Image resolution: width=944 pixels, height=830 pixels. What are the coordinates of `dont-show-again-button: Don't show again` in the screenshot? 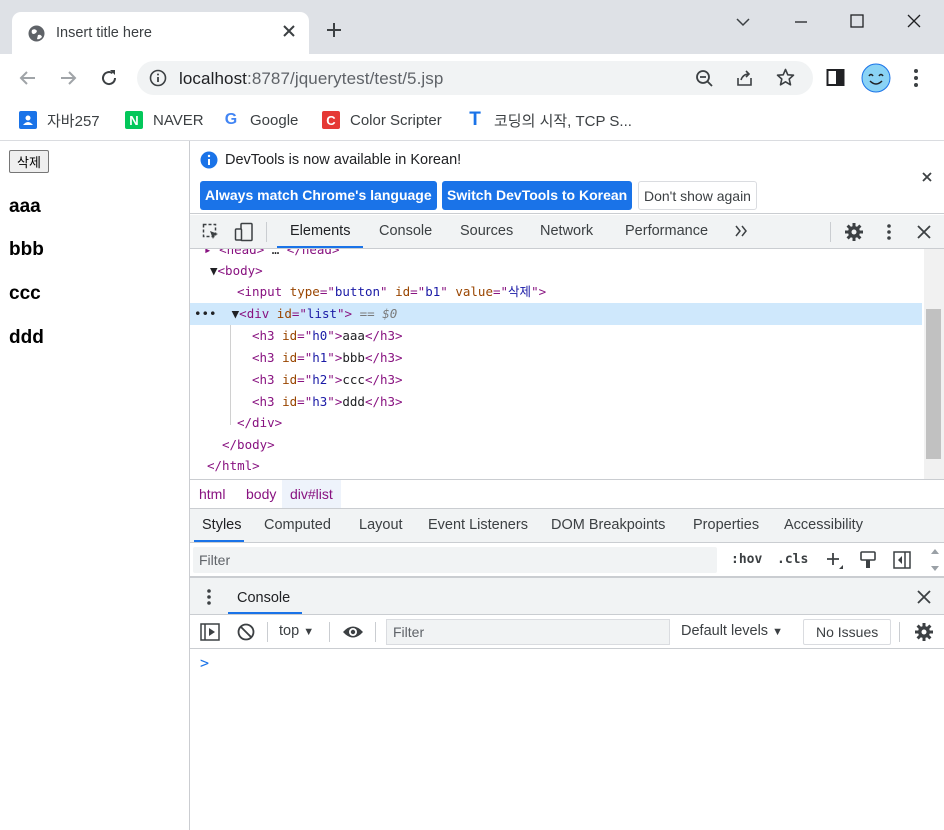 It's located at (697, 195).